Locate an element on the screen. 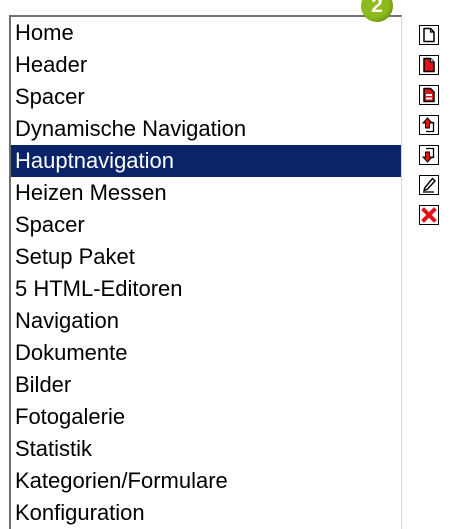 This screenshot has width=450, height=529. page-toolbar is located at coordinates (431, 130).